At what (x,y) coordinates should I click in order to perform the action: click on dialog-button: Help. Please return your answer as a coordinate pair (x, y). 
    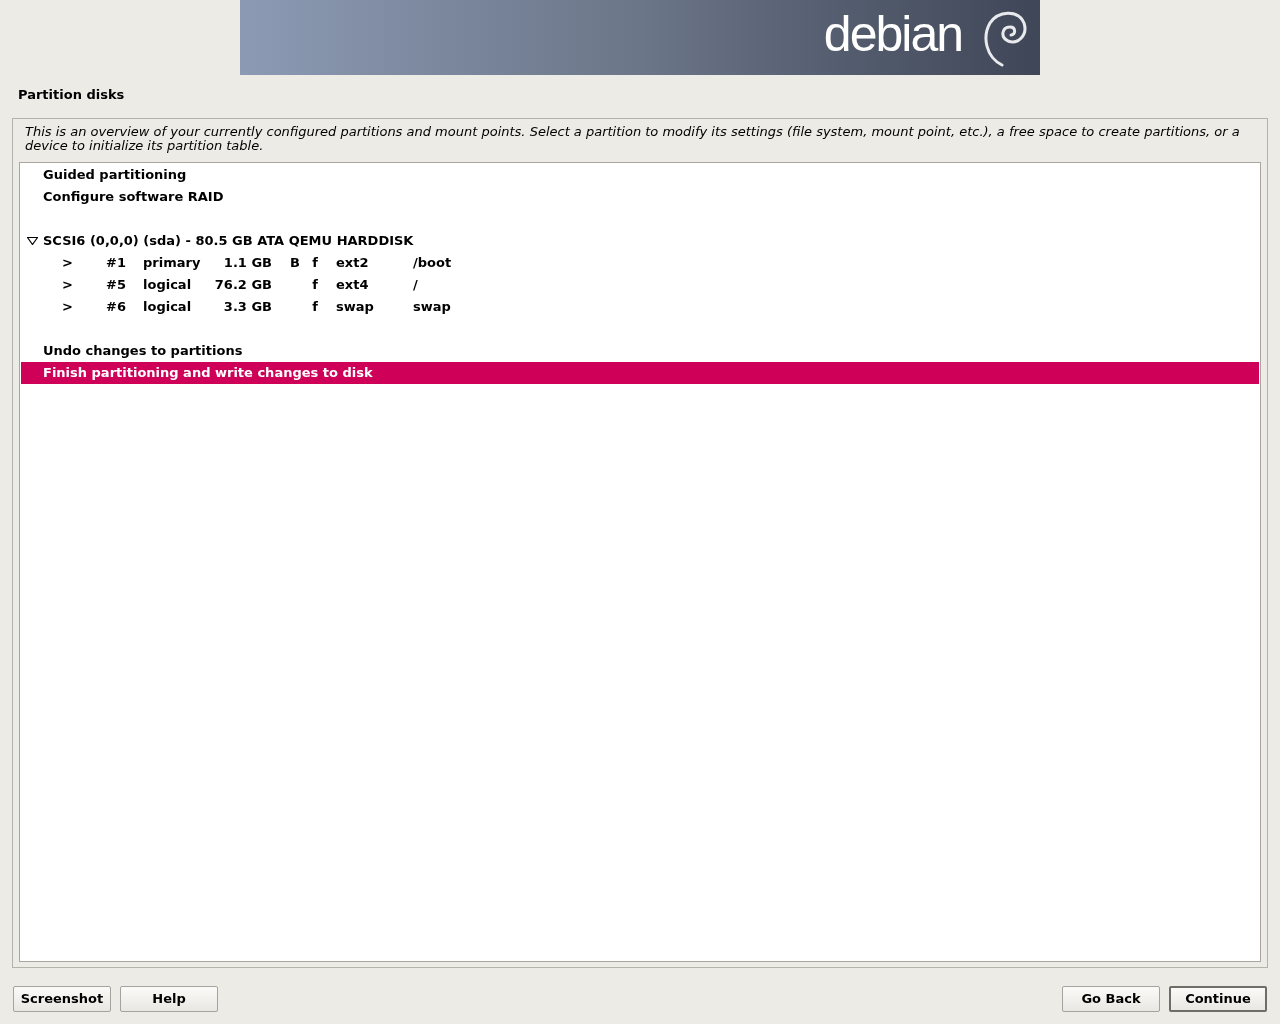
    Looking at the image, I should click on (169, 999).